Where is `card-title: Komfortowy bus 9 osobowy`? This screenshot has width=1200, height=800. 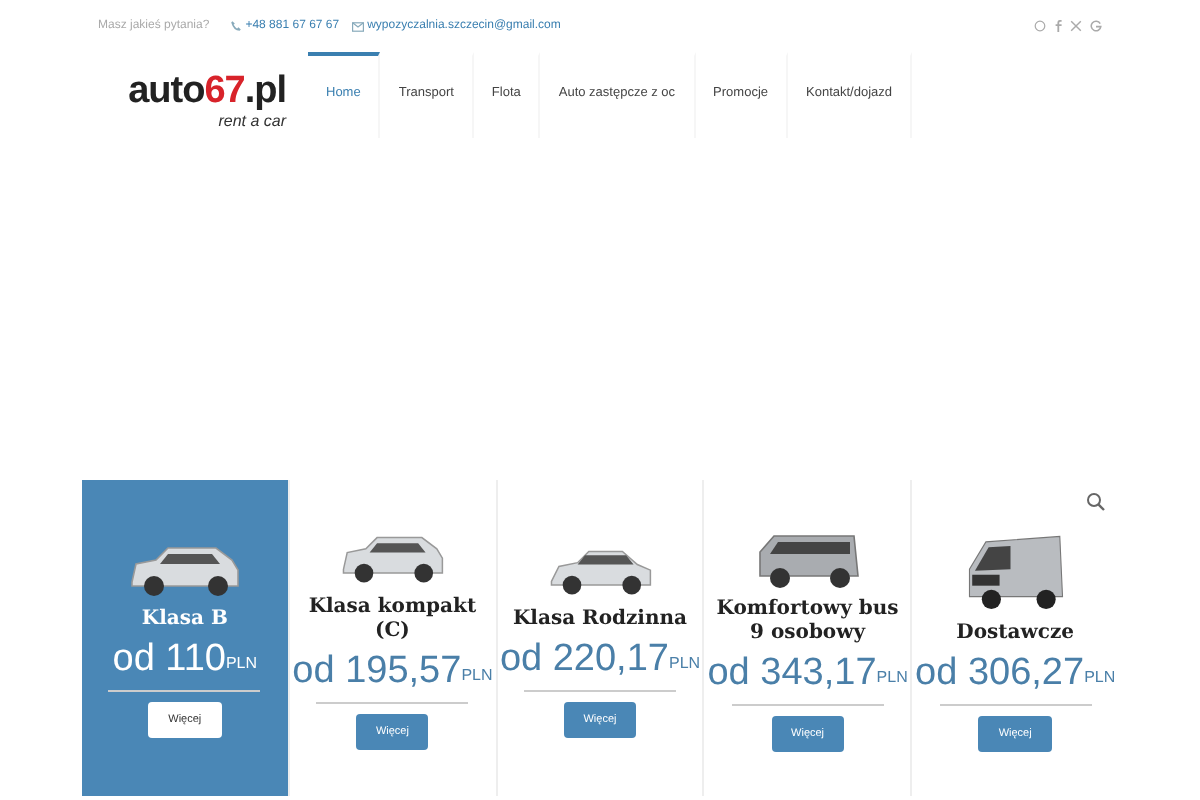 card-title: Komfortowy bus 9 osobowy is located at coordinates (807, 622).